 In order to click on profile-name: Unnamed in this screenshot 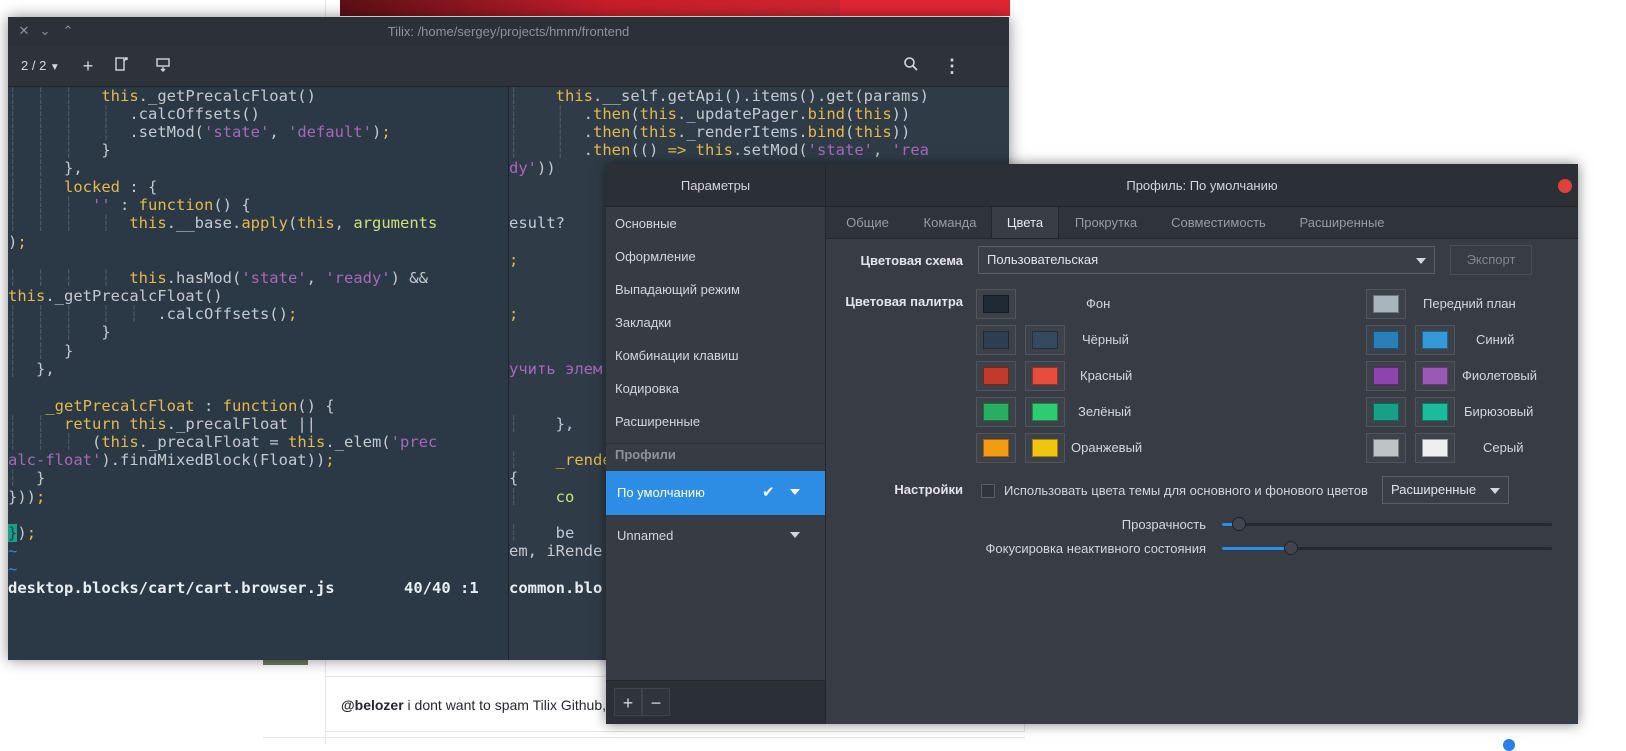, I will do `click(645, 535)`.